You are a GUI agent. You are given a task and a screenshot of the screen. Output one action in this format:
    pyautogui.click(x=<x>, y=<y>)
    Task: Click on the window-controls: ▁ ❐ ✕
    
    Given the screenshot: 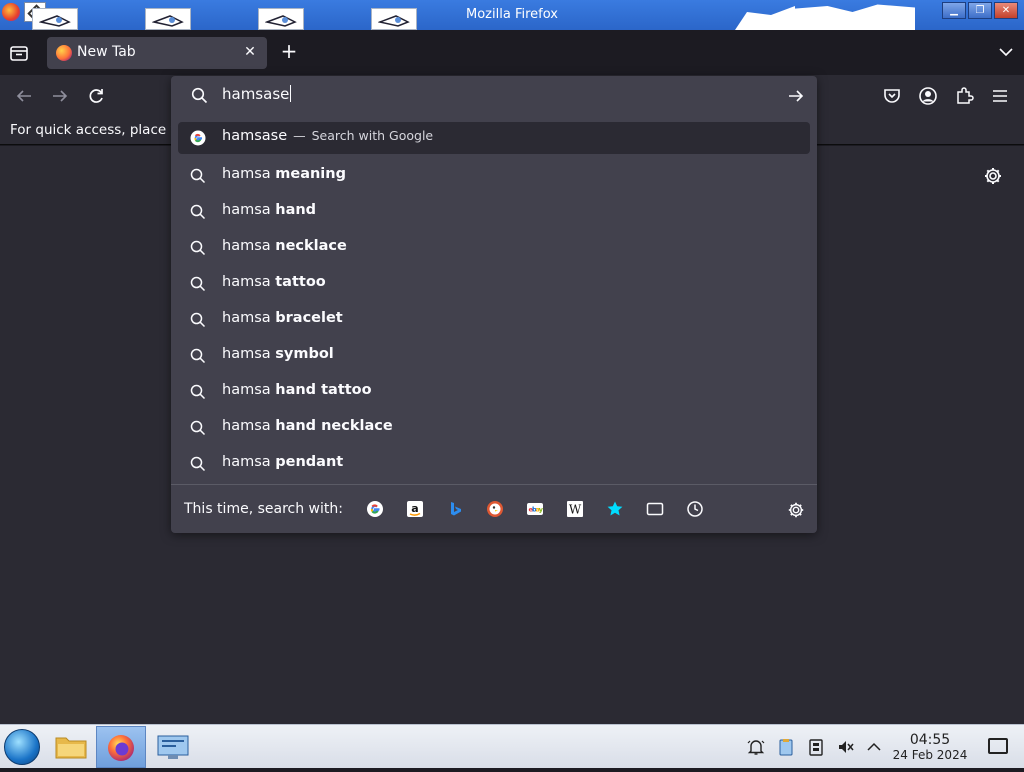 What is the action you would take?
    pyautogui.click(x=980, y=10)
    